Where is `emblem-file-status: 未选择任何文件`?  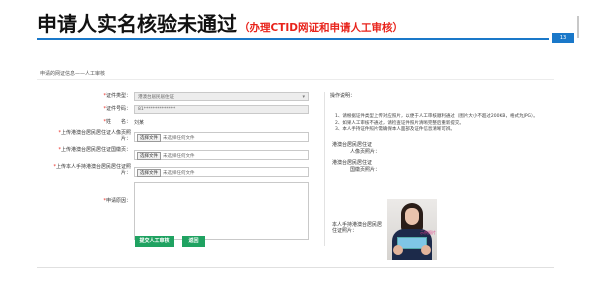
emblem-file-status: 未选择任何文件 is located at coordinates (179, 156).